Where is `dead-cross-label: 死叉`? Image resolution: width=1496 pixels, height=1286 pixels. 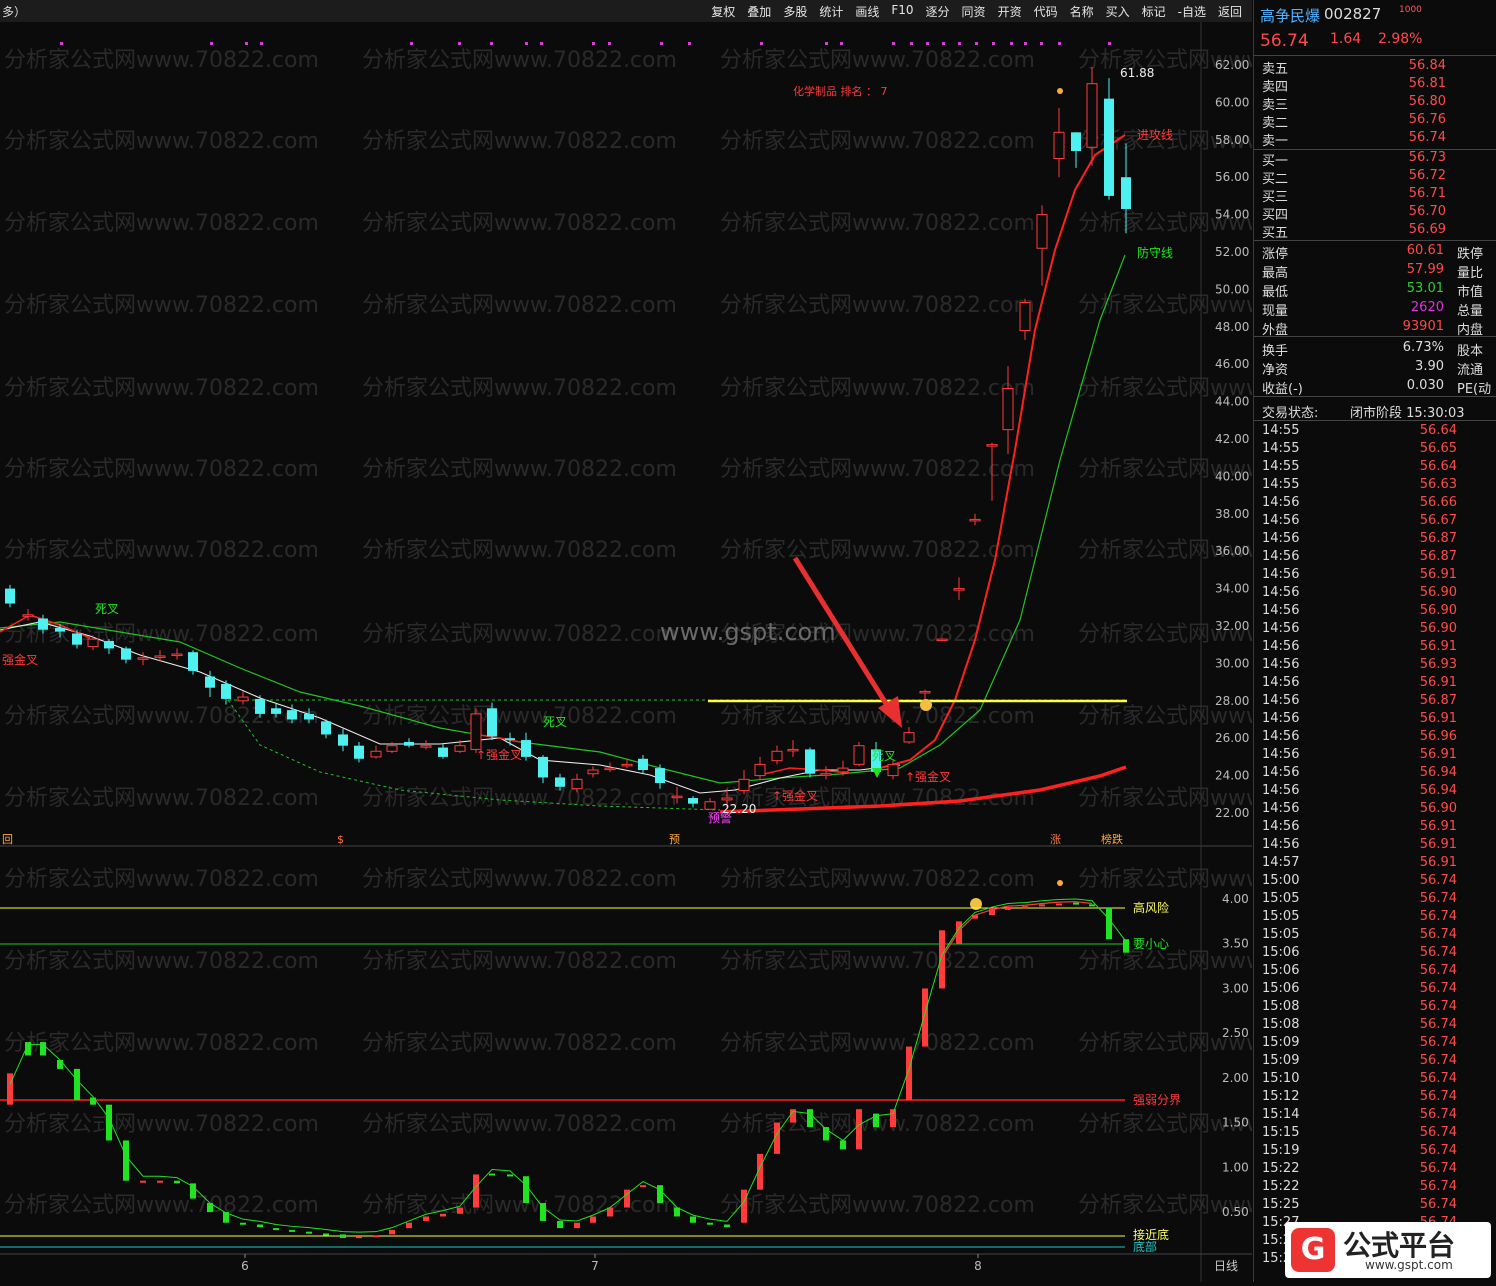 dead-cross-label: 死叉 is located at coordinates (555, 722).